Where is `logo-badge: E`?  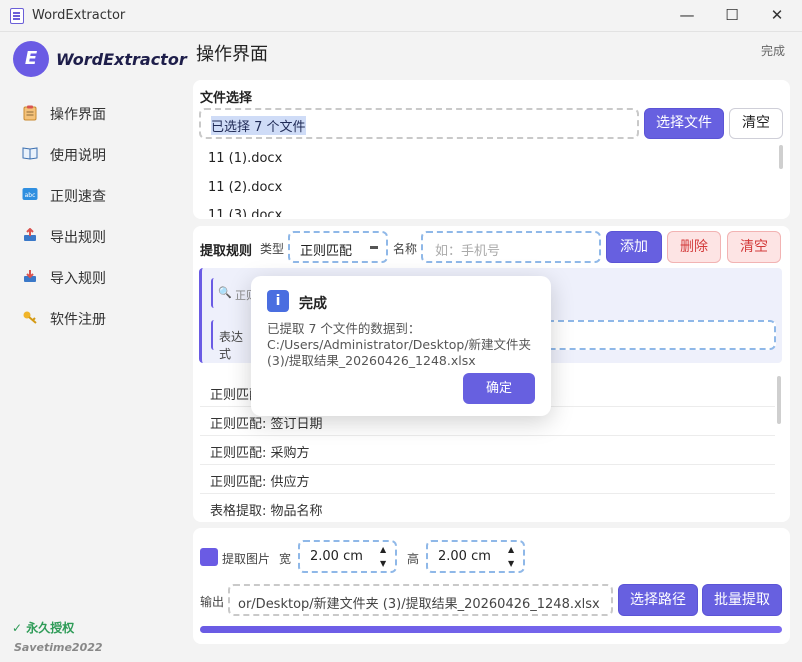 logo-badge: E is located at coordinates (31, 59).